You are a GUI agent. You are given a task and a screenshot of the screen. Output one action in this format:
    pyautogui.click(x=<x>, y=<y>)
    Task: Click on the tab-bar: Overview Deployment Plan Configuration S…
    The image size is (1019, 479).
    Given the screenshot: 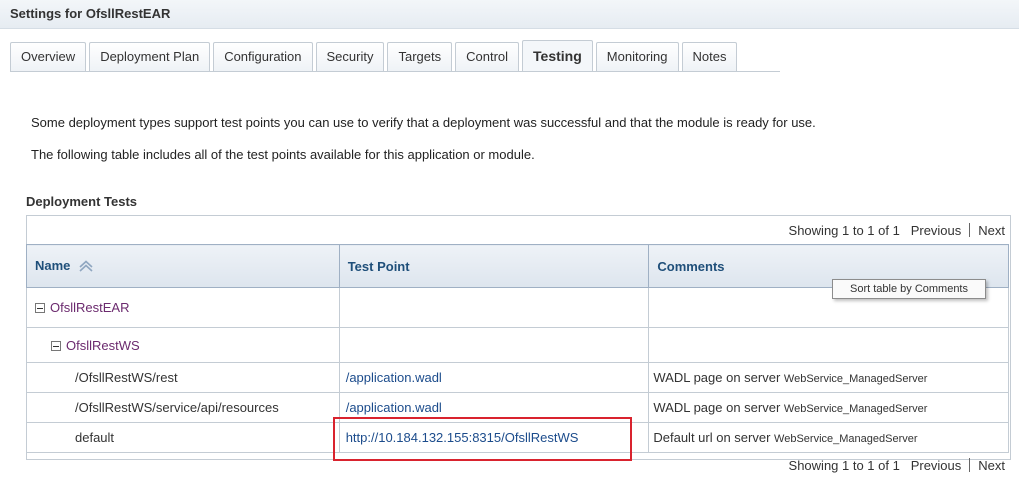 What is the action you would take?
    pyautogui.click(x=375, y=56)
    